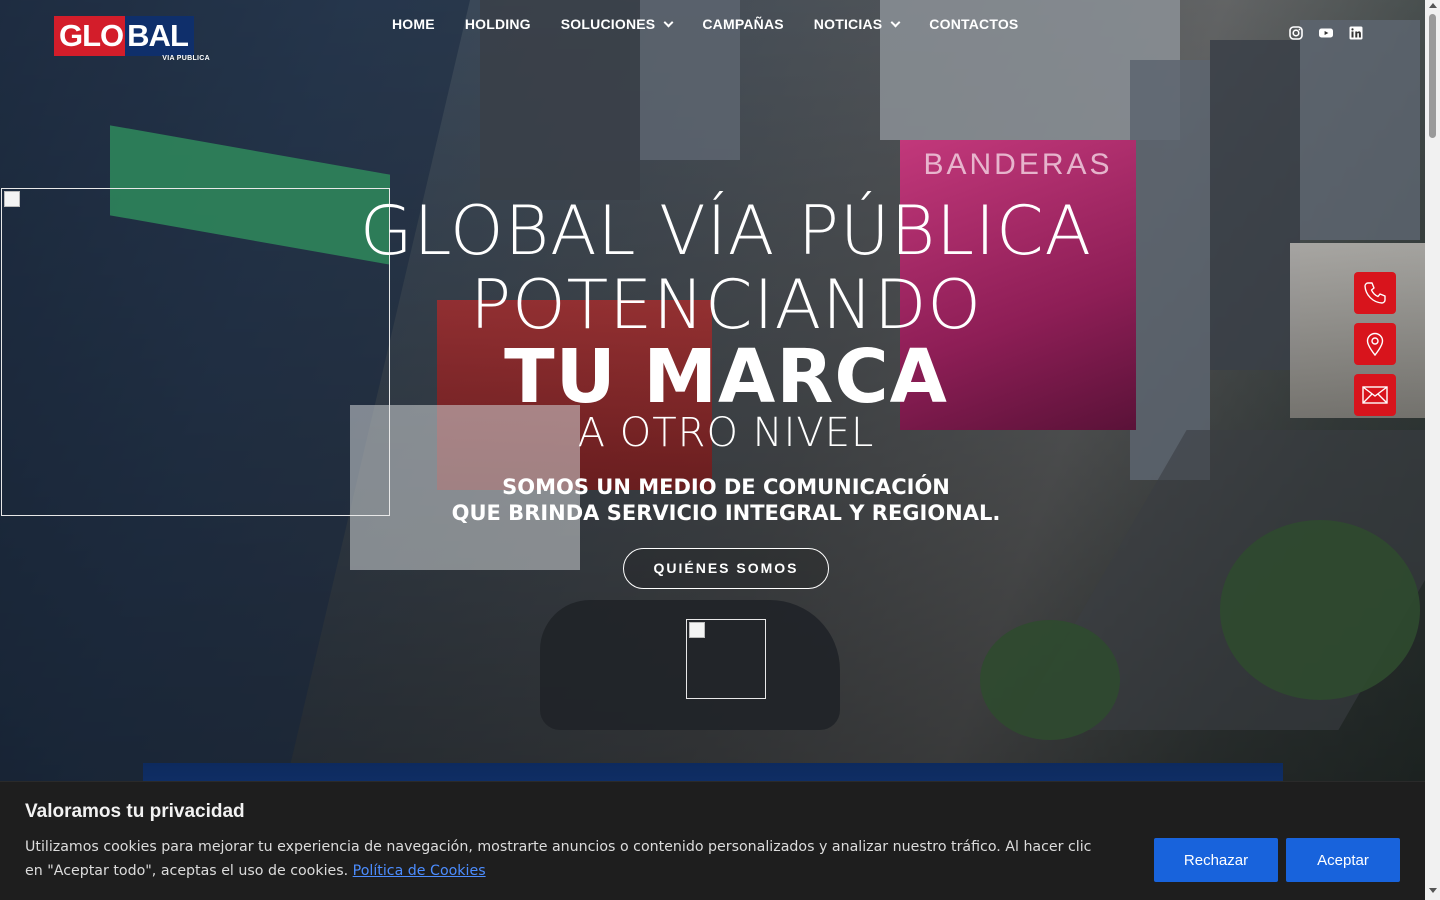  I want to click on scroll-thumb, so click(1432, 76).